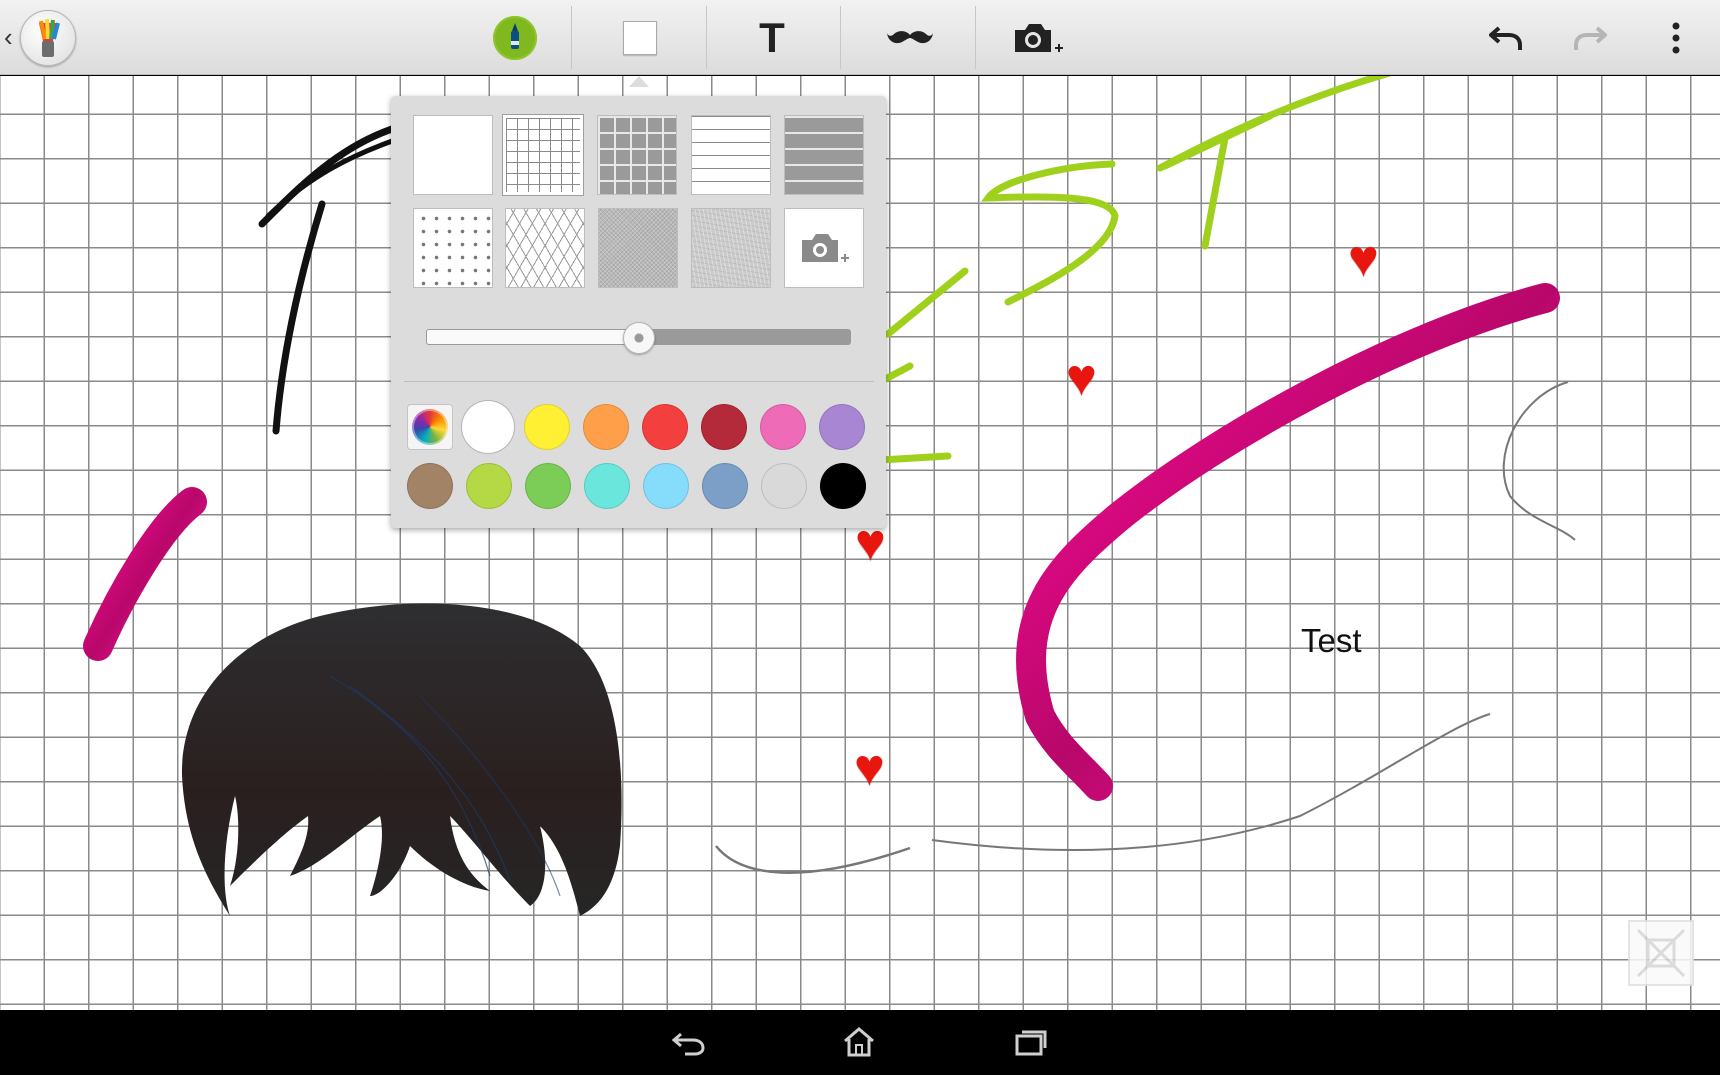 The width and height of the screenshot is (1720, 1075). I want to click on slider-thumb, so click(638, 338).